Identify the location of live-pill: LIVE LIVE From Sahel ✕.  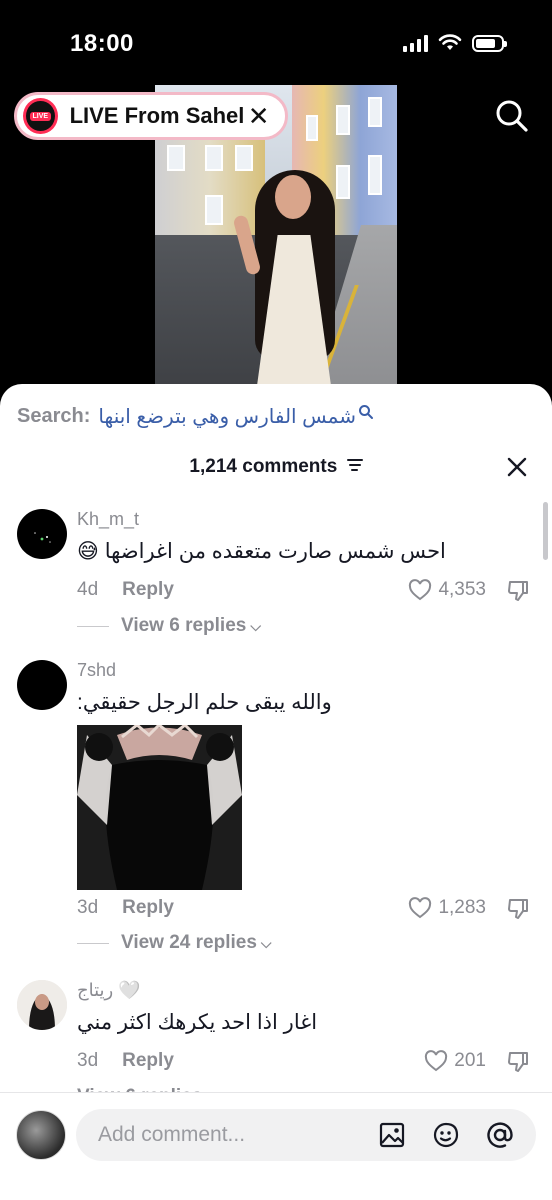
(151, 116).